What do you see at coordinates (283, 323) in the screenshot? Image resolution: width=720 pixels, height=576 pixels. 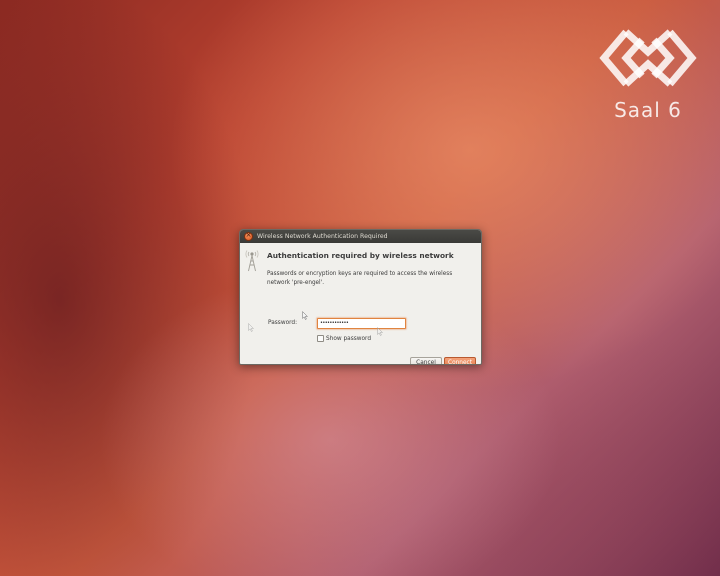 I see `password-label: Password:` at bounding box center [283, 323].